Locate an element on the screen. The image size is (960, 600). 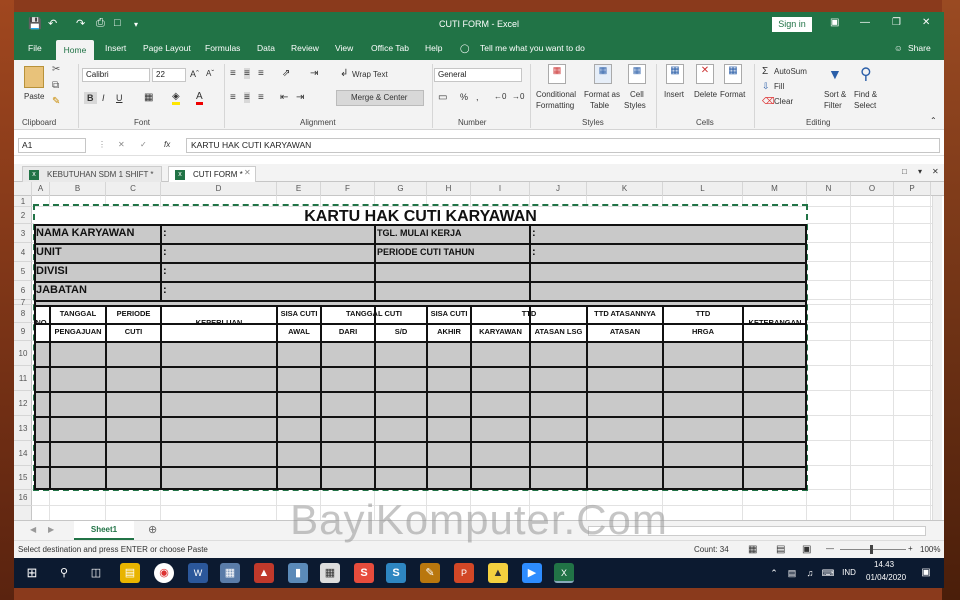
insert-function-icon: fx is located at coordinates (167, 144).